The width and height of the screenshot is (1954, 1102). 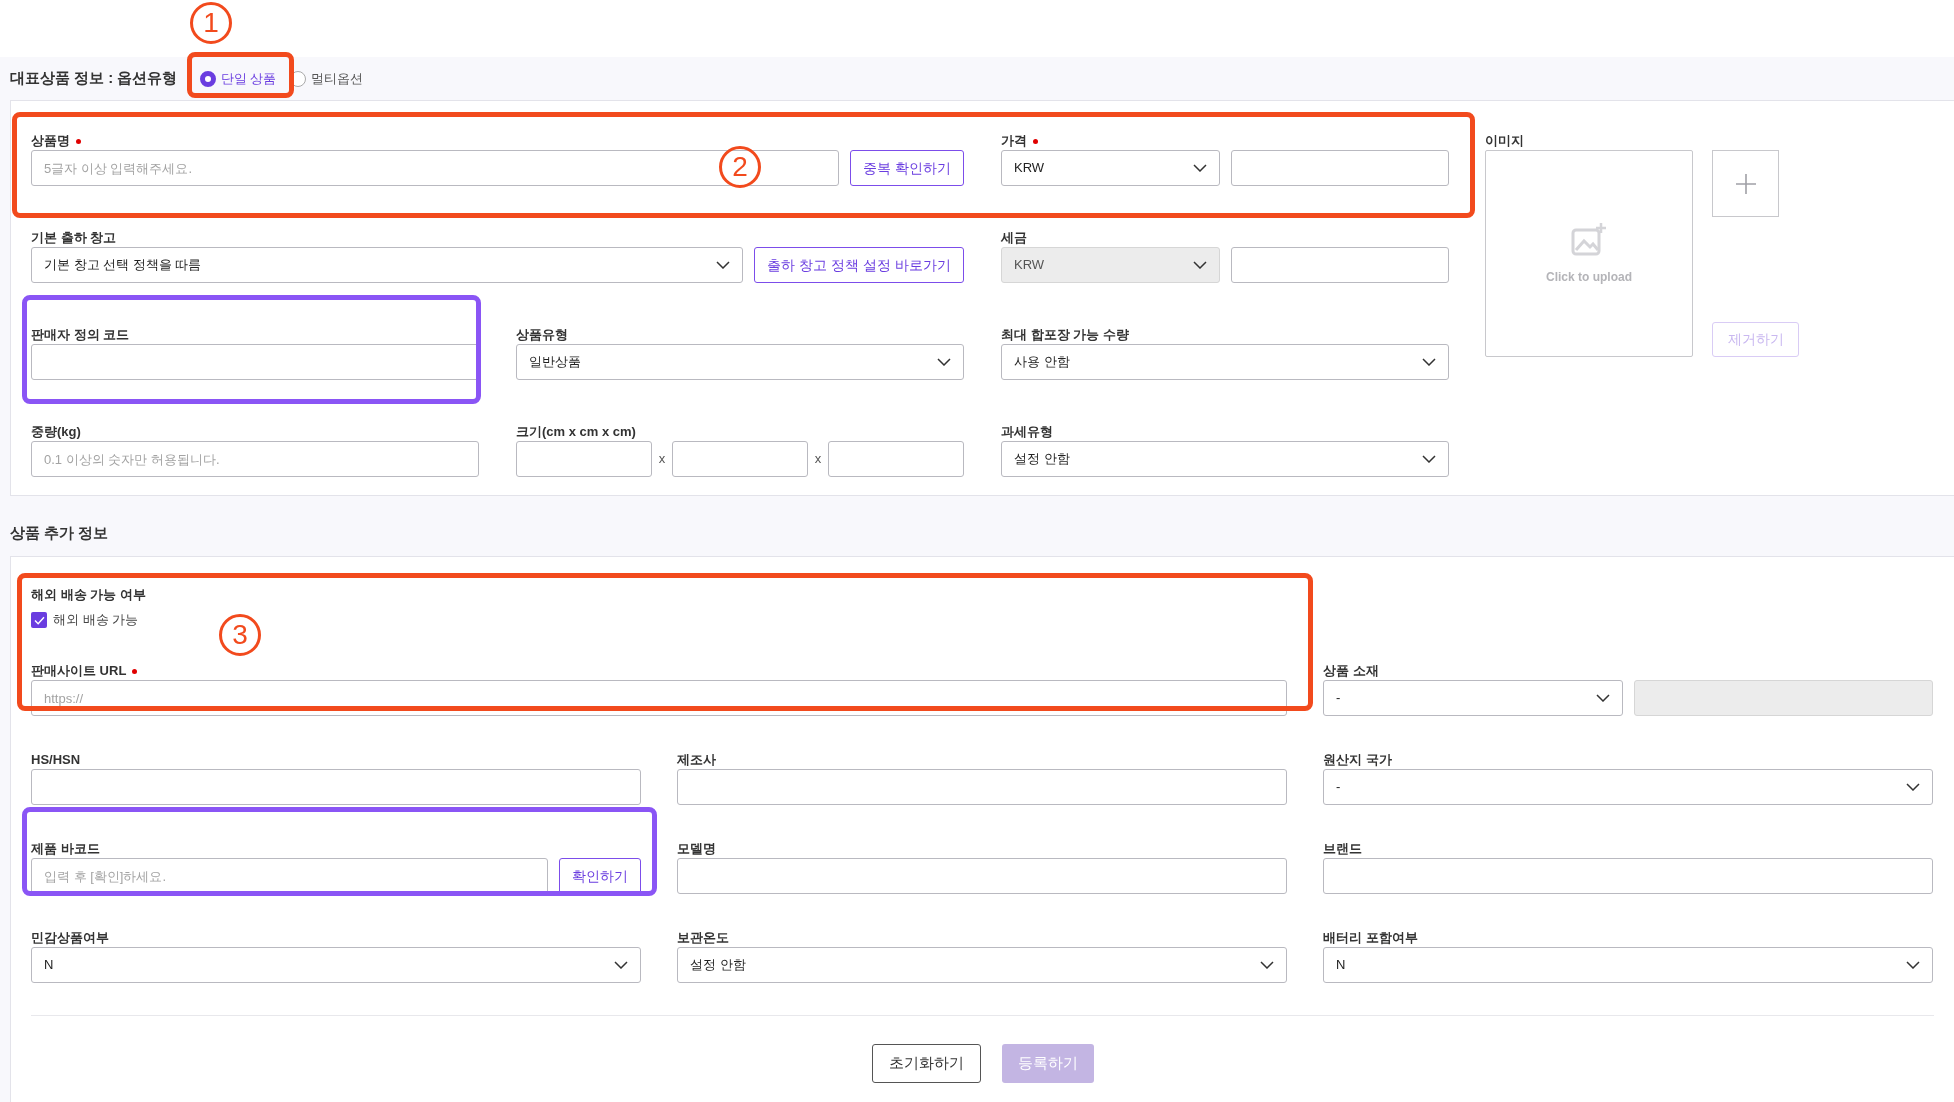 What do you see at coordinates (926, 1063) in the screenshot?
I see `reset-button: 초기화하기` at bounding box center [926, 1063].